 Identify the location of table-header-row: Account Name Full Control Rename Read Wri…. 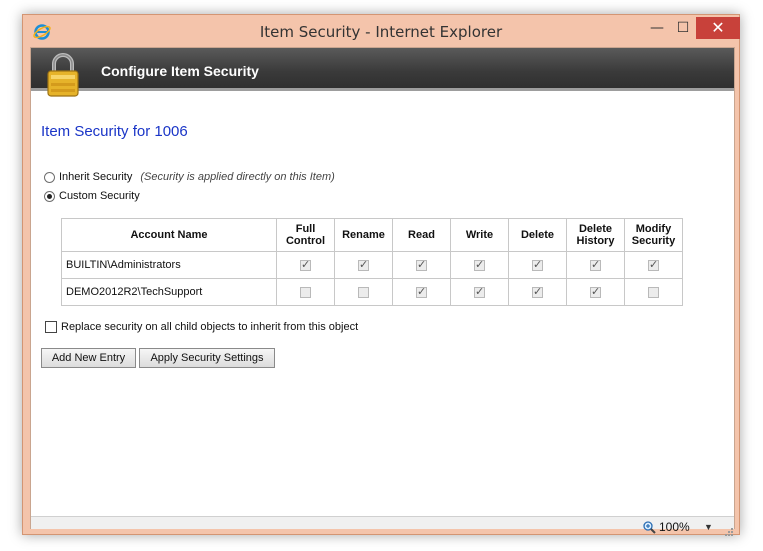
(372, 235).